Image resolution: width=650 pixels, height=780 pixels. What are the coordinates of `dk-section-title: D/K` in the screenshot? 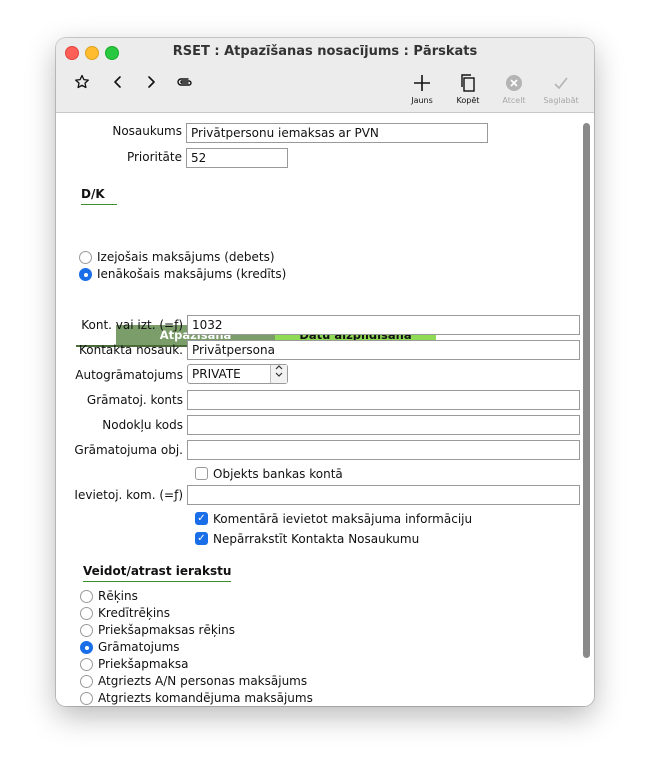 It's located at (93, 194).